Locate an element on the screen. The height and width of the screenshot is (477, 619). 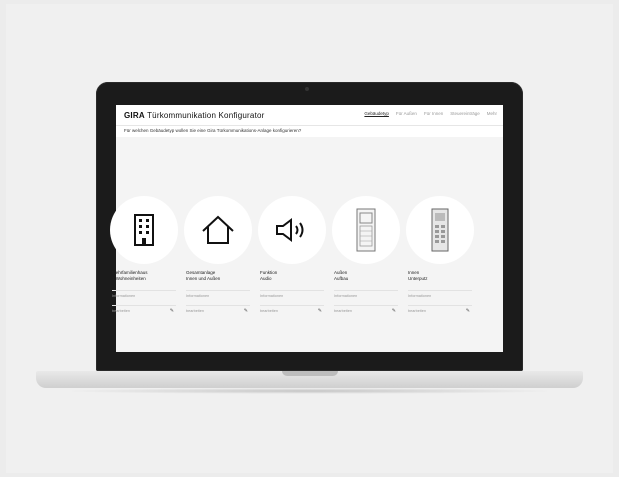
option-title: Mehrfamilienhaus 3 Wohneinheiten is located at coordinates (144, 277).